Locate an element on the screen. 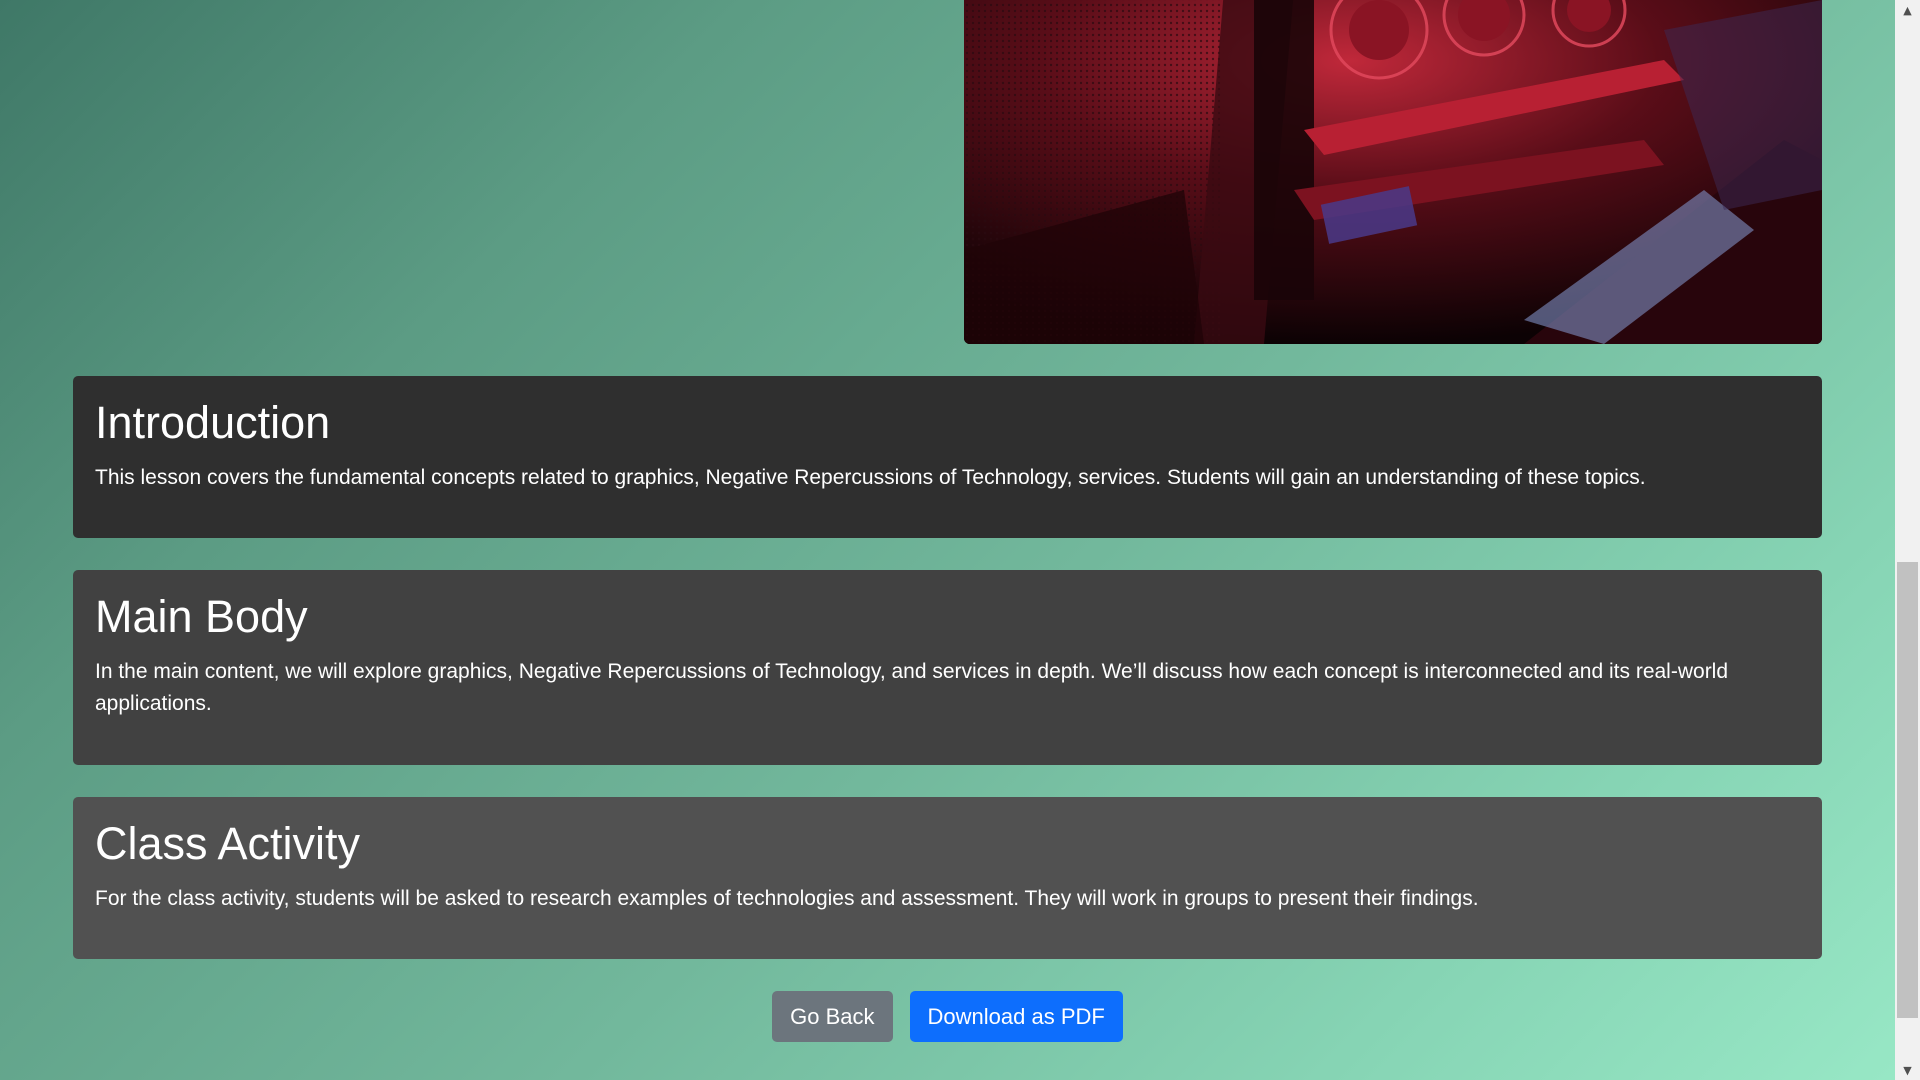 This screenshot has height=1080, width=1920. lesson-hero-image is located at coordinates (1393, 172).